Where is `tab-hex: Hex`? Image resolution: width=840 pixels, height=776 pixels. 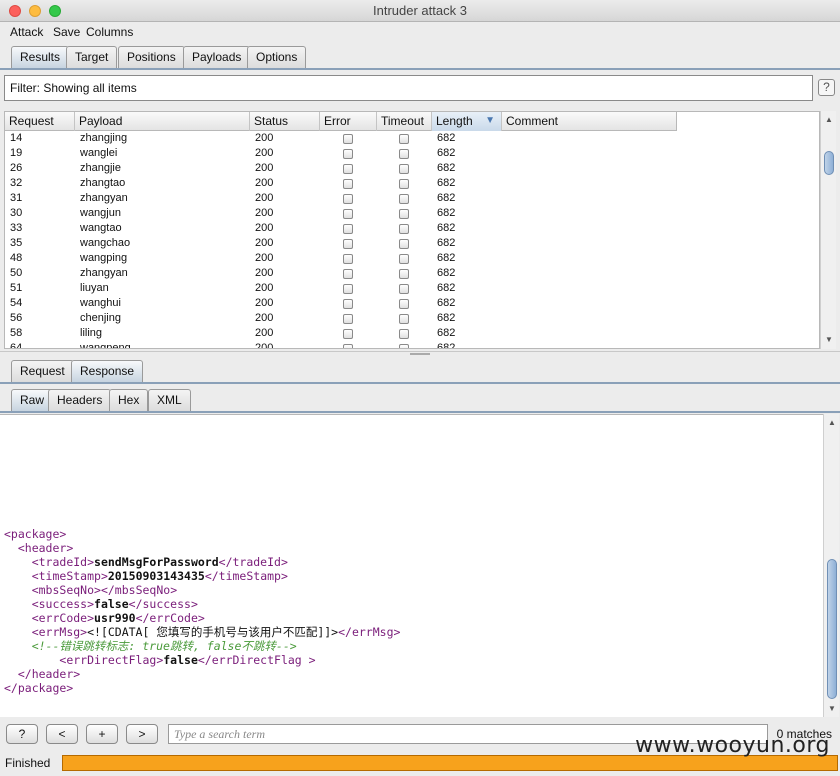
tab-hex: Hex is located at coordinates (129, 400).